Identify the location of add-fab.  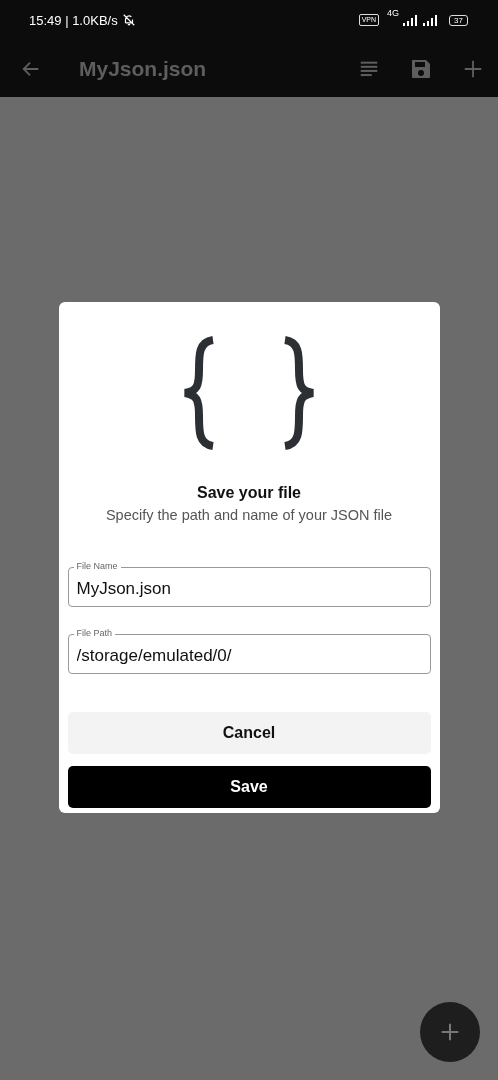
(450, 1032).